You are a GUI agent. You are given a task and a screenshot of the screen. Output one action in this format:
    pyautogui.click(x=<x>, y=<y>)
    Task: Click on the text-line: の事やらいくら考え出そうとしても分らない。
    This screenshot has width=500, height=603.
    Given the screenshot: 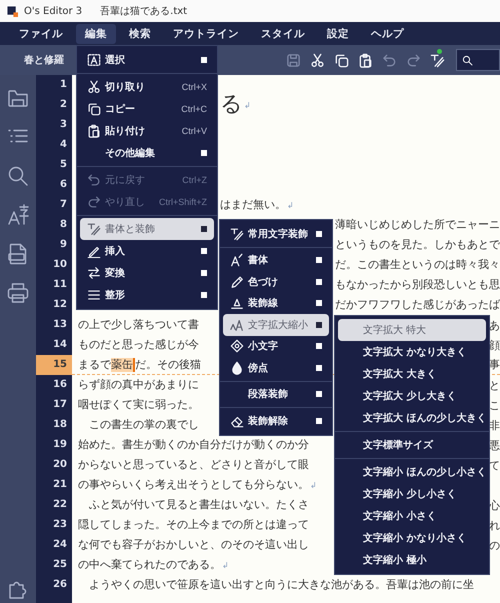 What is the action you would take?
    pyautogui.click(x=193, y=485)
    